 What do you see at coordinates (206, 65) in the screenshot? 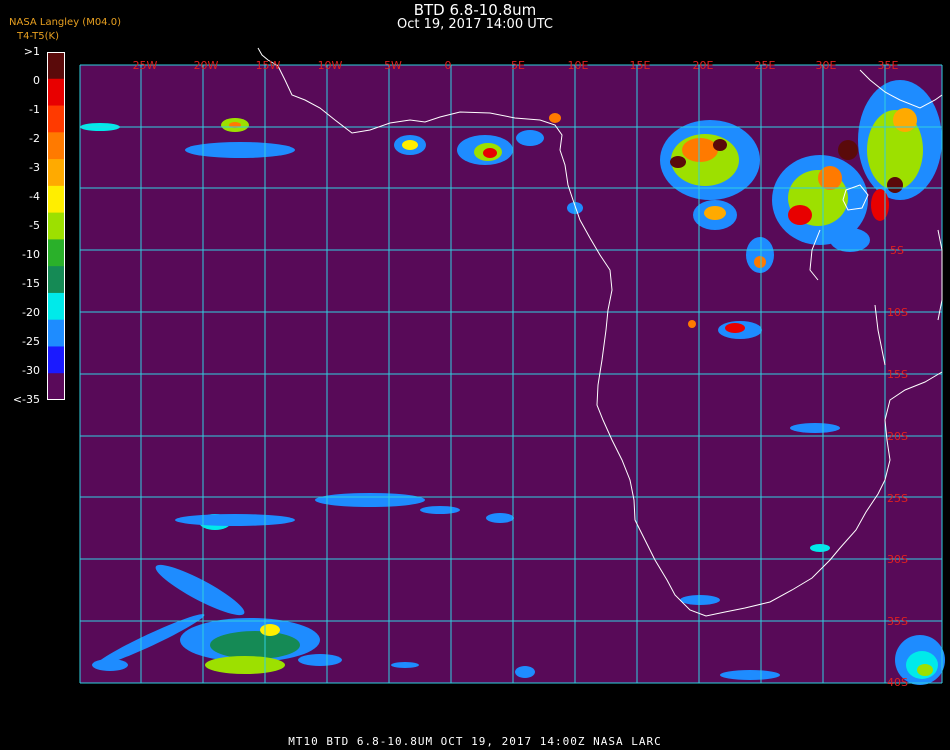
I see `lon-label: 20W` at bounding box center [206, 65].